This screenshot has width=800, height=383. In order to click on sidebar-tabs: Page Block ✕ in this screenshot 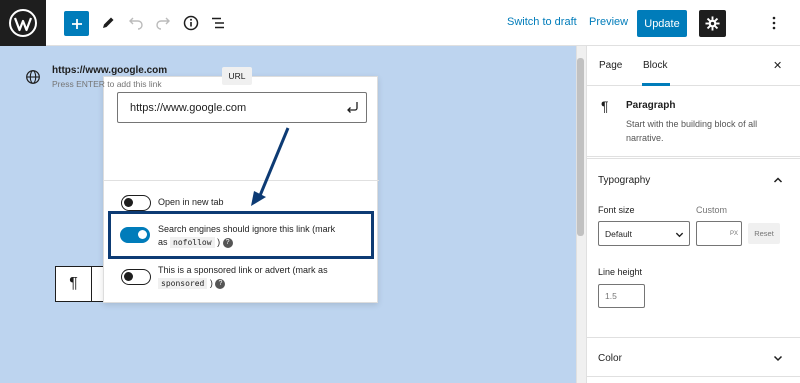, I will do `click(693, 66)`.